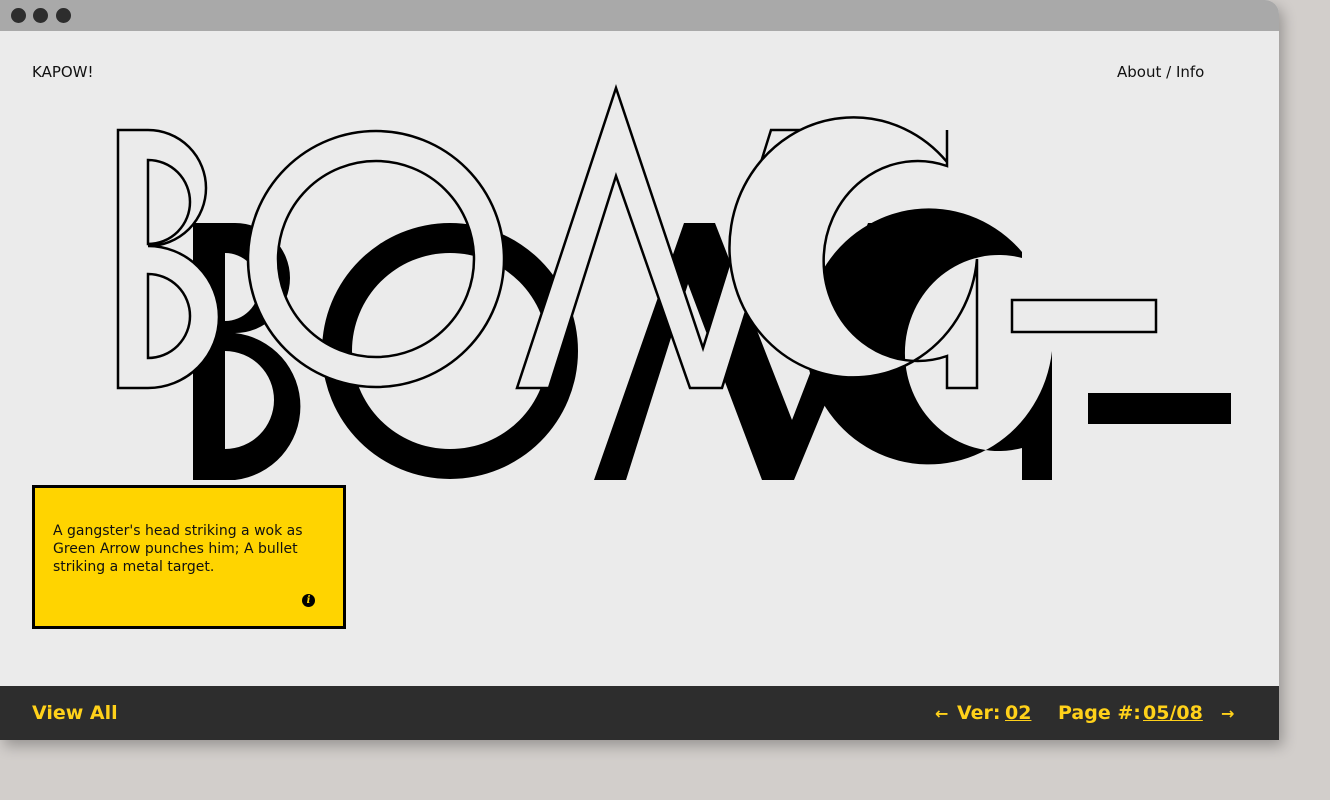  Describe the element at coordinates (1099, 713) in the screenshot. I see `page-label: Page #:` at that location.